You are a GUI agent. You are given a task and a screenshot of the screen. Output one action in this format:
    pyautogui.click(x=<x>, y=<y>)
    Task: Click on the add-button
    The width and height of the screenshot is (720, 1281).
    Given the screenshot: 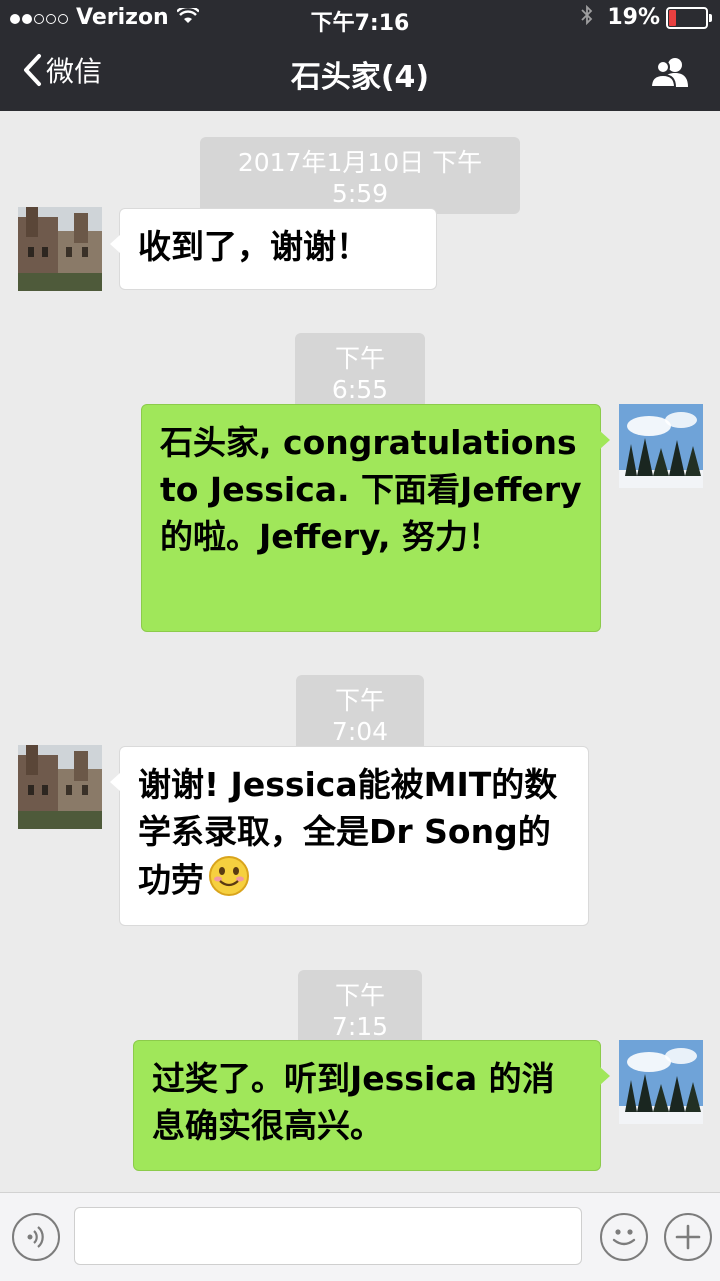 What is the action you would take?
    pyautogui.click(x=688, y=1237)
    